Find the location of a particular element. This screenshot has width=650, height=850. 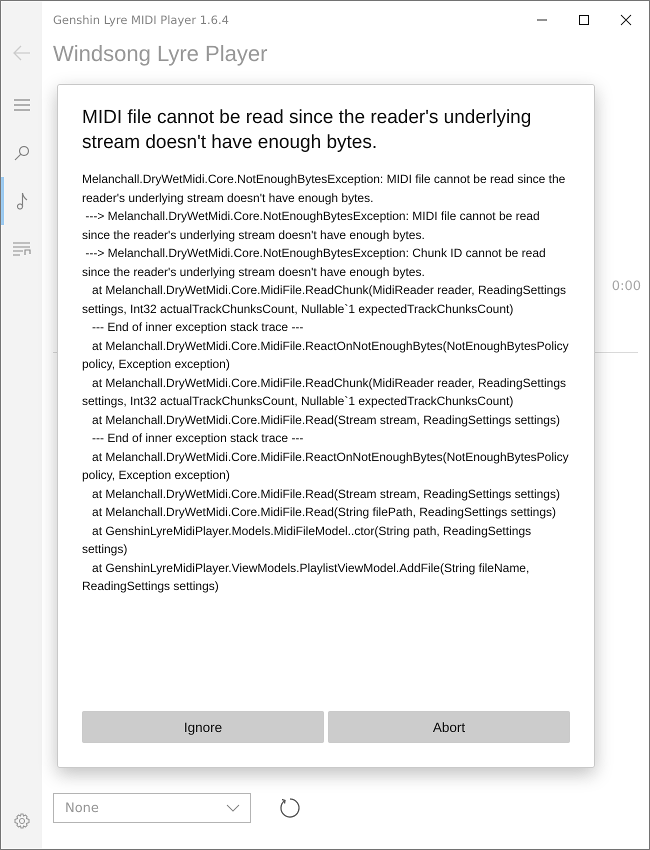

menu-icon is located at coordinates (22, 105).